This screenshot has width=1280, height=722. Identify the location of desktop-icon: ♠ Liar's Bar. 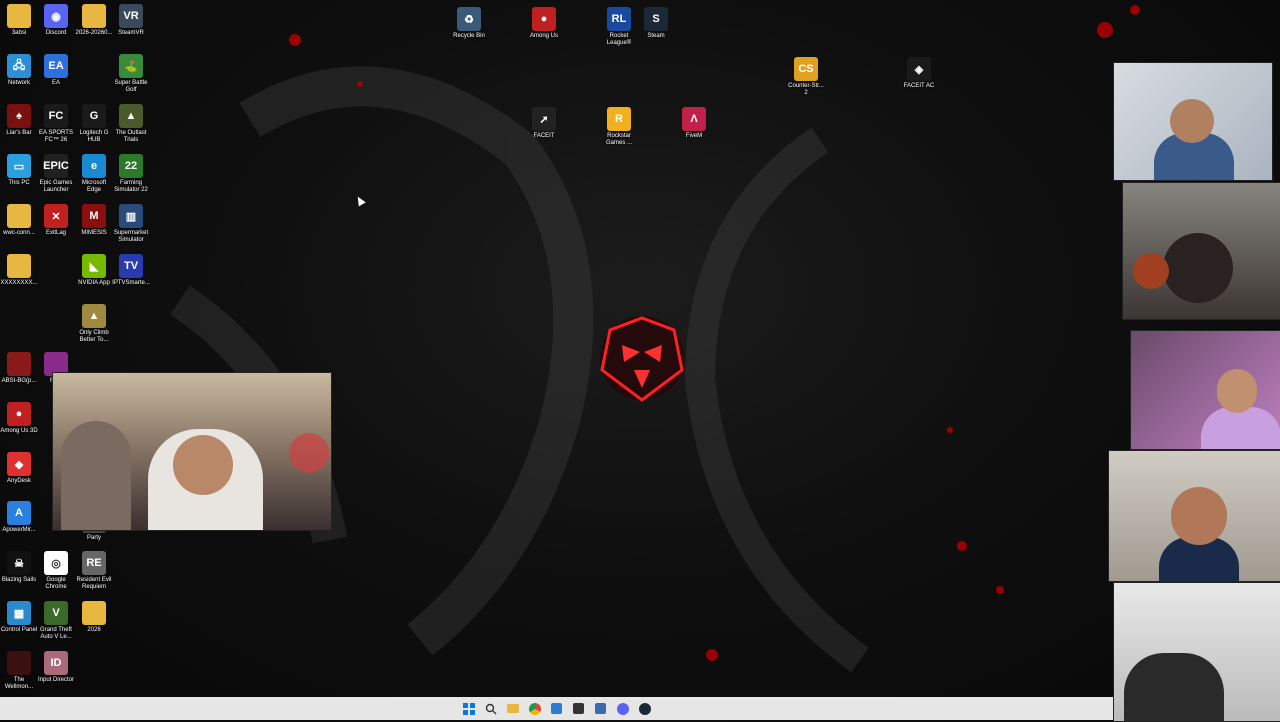
(19, 120).